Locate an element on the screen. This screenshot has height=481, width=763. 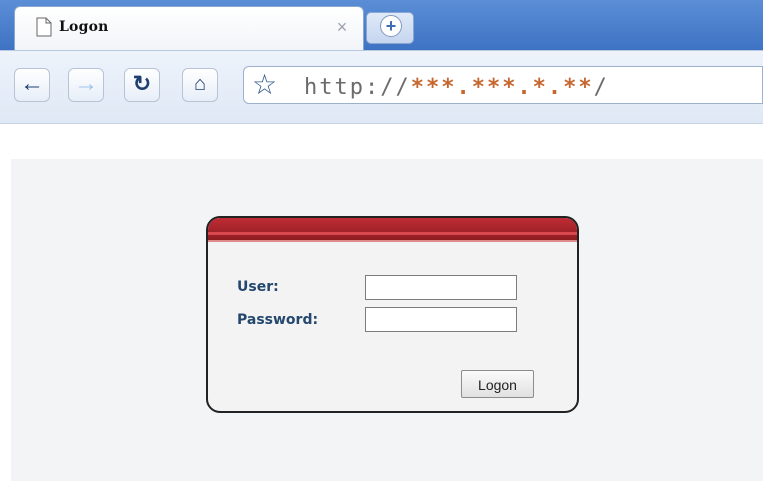
home-button: ⌂ is located at coordinates (200, 85).